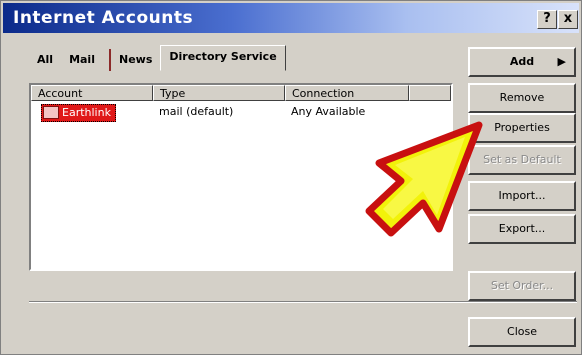 The width and height of the screenshot is (582, 355). I want to click on tab-directory-service: Directory Service, so click(223, 58).